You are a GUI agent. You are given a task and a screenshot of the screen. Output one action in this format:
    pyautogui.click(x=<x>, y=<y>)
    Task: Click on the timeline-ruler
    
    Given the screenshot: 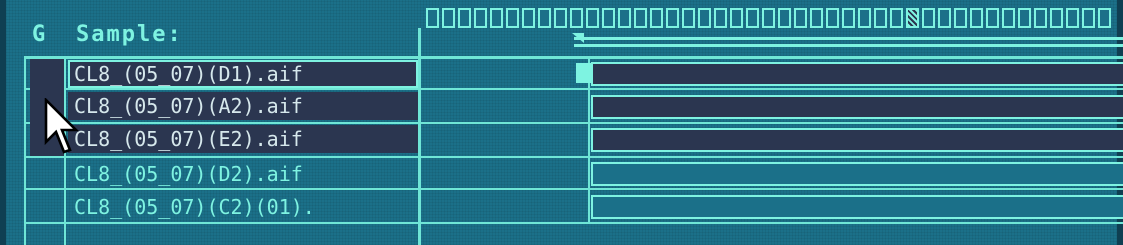 What is the action you would take?
    pyautogui.click(x=772, y=18)
    